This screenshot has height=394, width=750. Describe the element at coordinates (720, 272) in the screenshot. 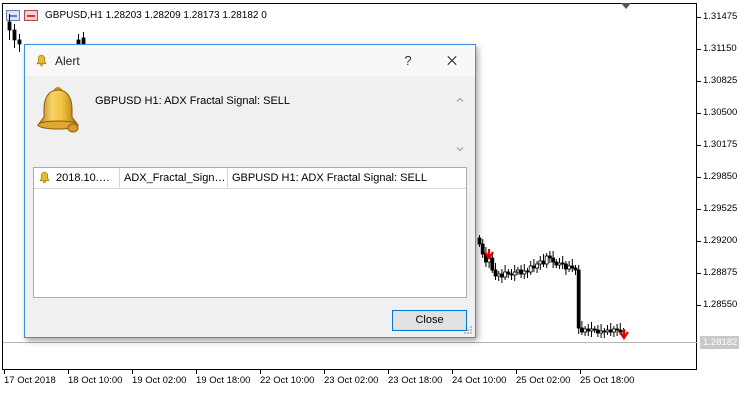

I see `price-label: 1.28875` at that location.